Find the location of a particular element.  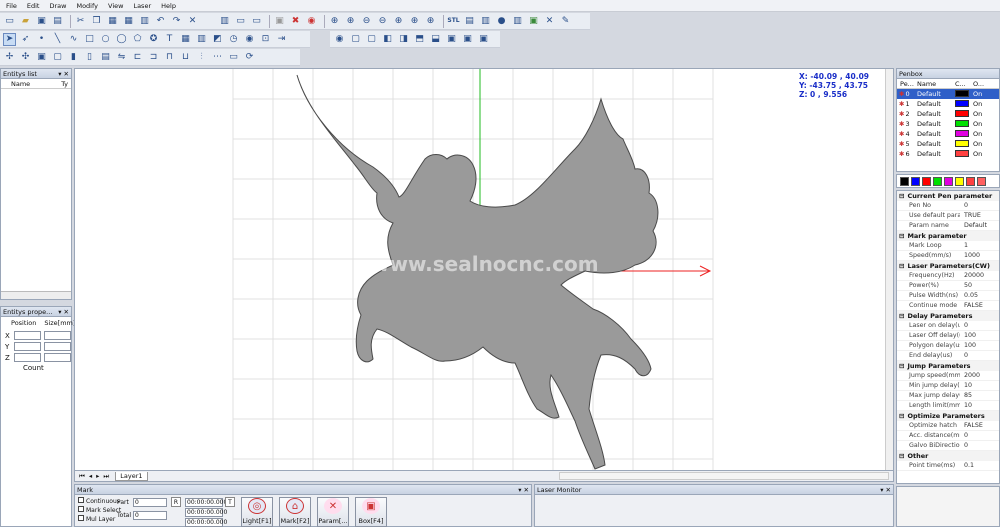

view-bottom-icon: ⬓ is located at coordinates (435, 39).